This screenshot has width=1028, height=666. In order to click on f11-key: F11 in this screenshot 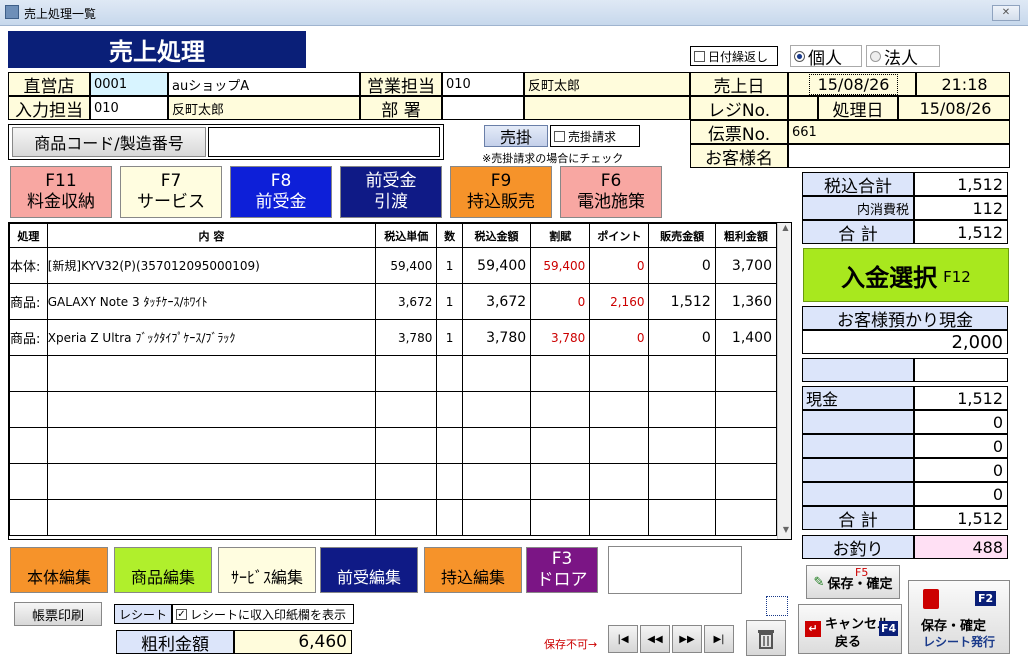, I will do `click(61, 181)`.